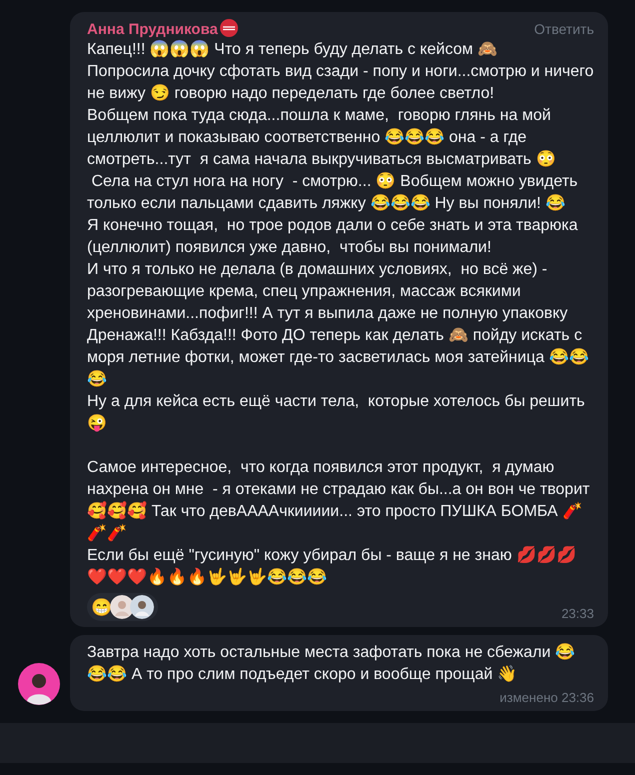 The height and width of the screenshot is (775, 635). What do you see at coordinates (564, 29) in the screenshot?
I see `reply-button: Ответить` at bounding box center [564, 29].